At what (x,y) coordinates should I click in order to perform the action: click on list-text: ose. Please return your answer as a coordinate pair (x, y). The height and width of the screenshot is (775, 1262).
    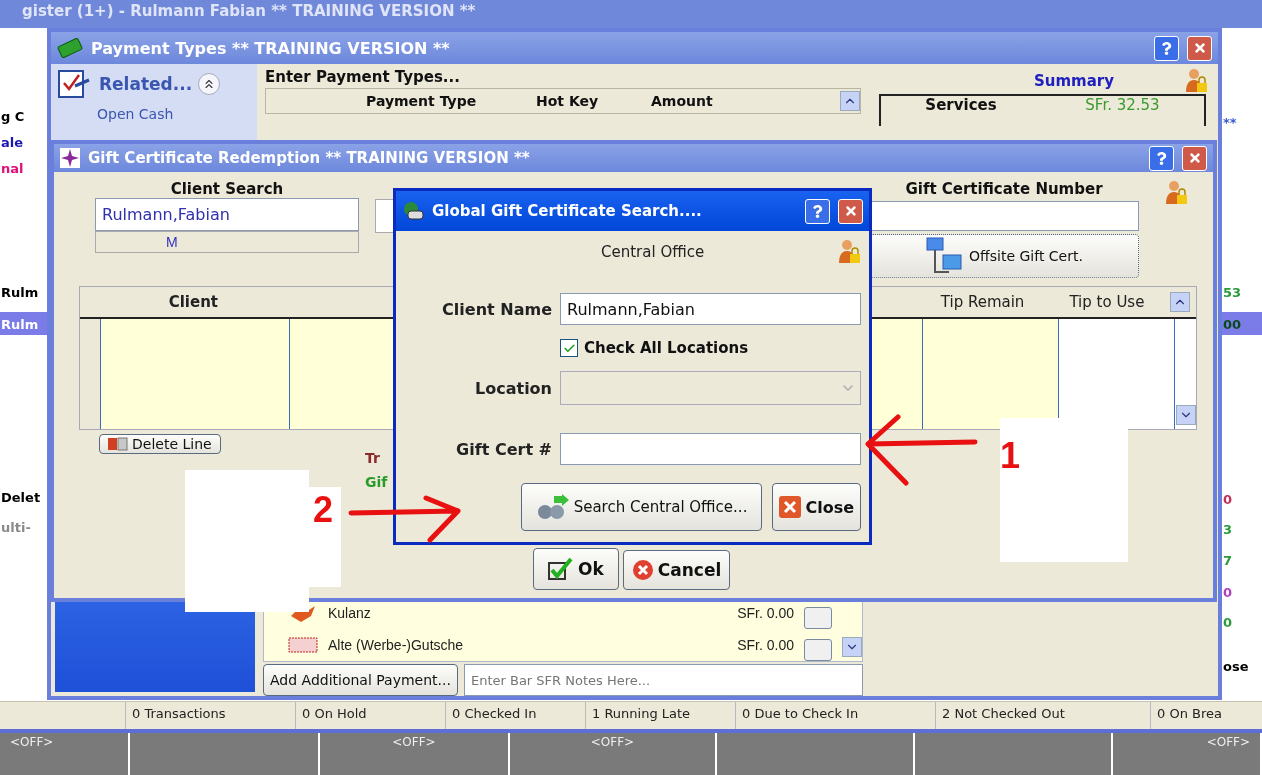
    Looking at the image, I should click on (1236, 666).